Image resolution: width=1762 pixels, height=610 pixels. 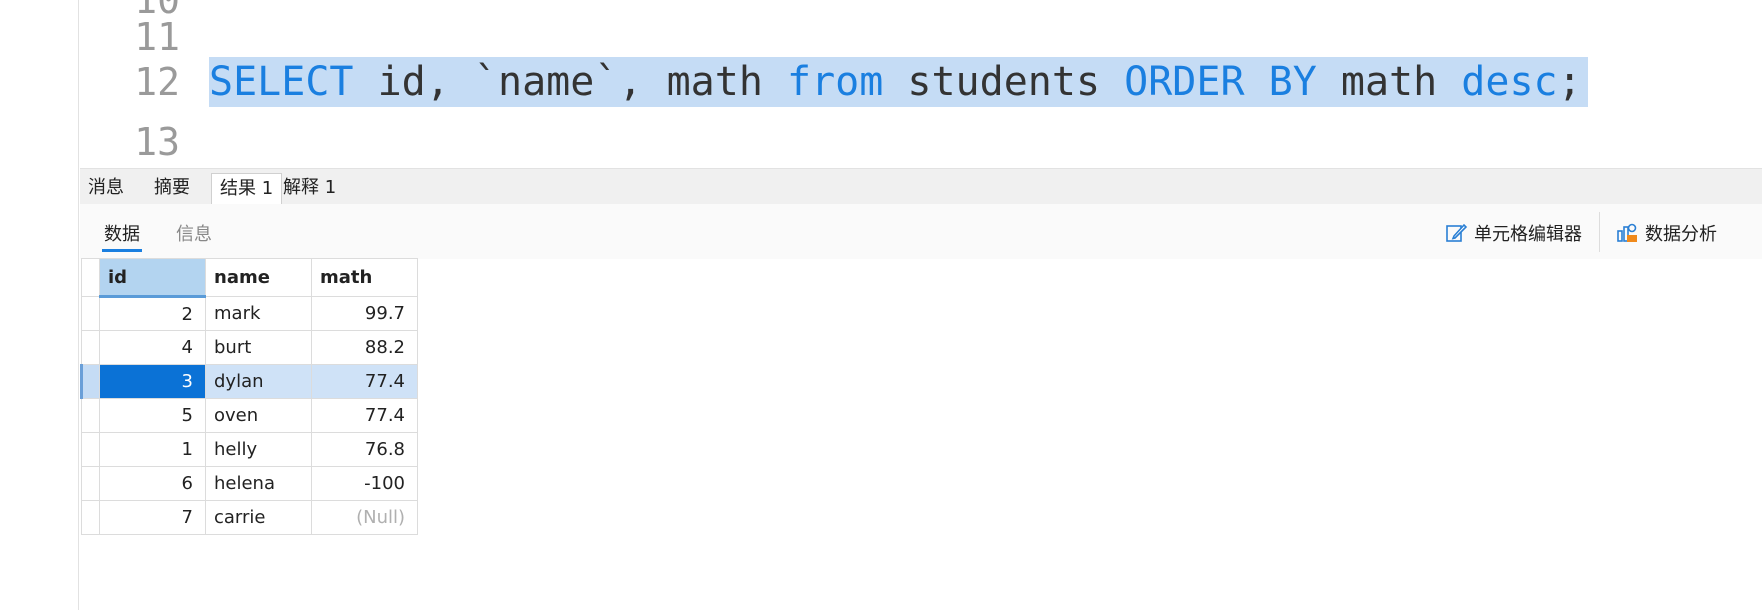 What do you see at coordinates (258, 415) in the screenshot?
I see `cell-name: oven` at bounding box center [258, 415].